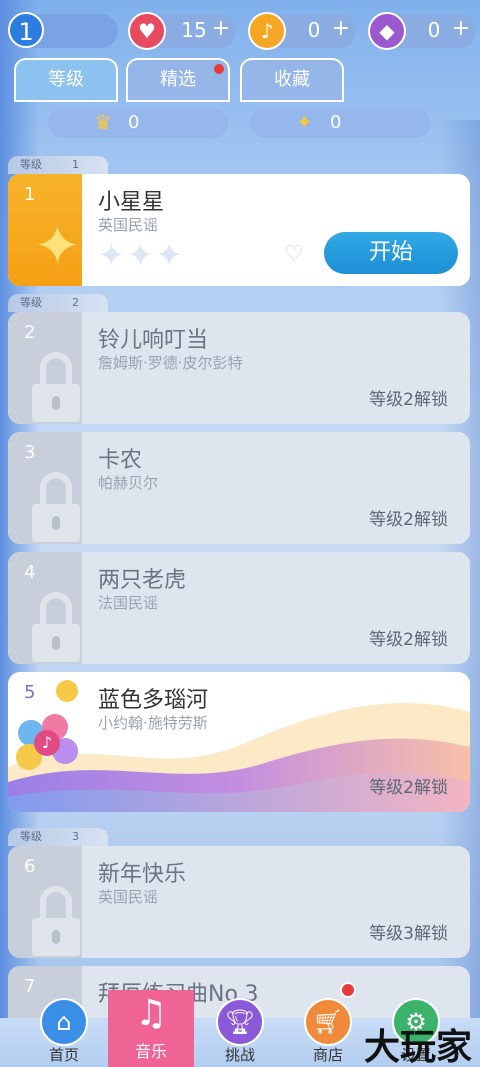 This screenshot has width=480, height=1067. Describe the element at coordinates (147, 31) in the screenshot. I see `heart-icon: ♥` at that location.